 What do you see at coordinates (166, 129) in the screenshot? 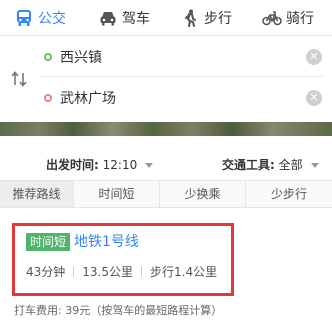
I see `map-background` at bounding box center [166, 129].